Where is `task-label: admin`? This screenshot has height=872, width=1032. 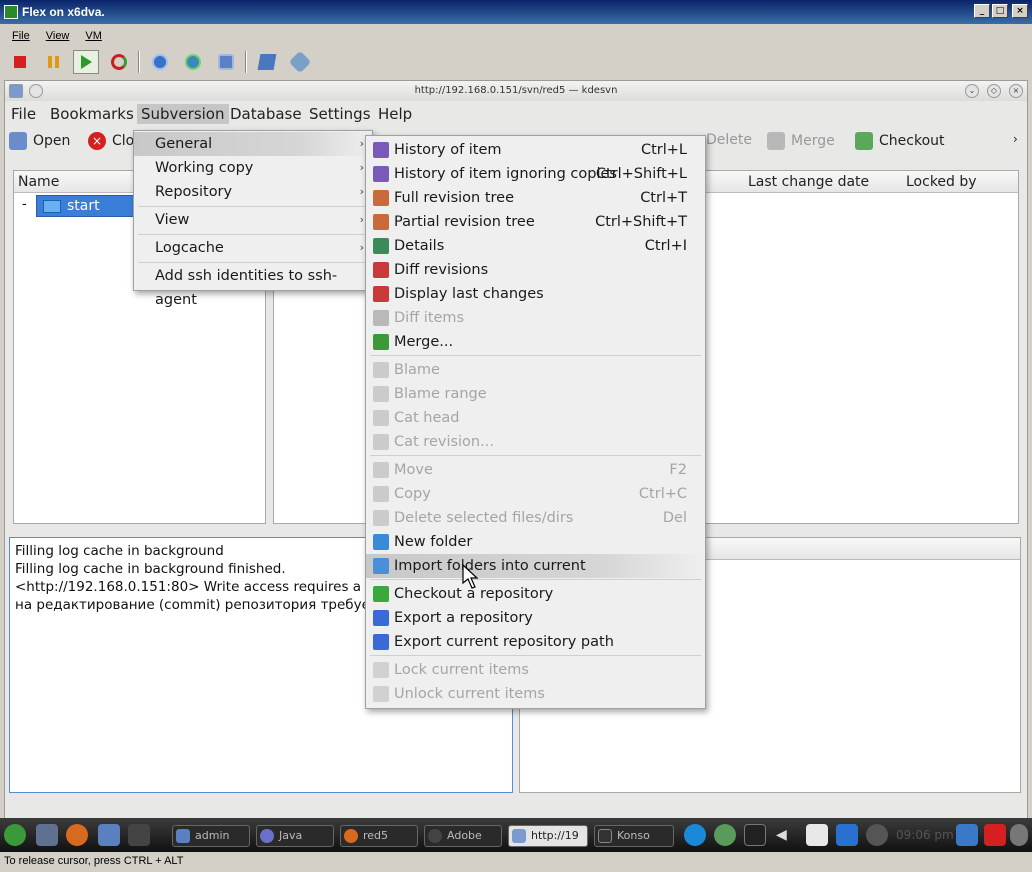 task-label: admin is located at coordinates (212, 835).